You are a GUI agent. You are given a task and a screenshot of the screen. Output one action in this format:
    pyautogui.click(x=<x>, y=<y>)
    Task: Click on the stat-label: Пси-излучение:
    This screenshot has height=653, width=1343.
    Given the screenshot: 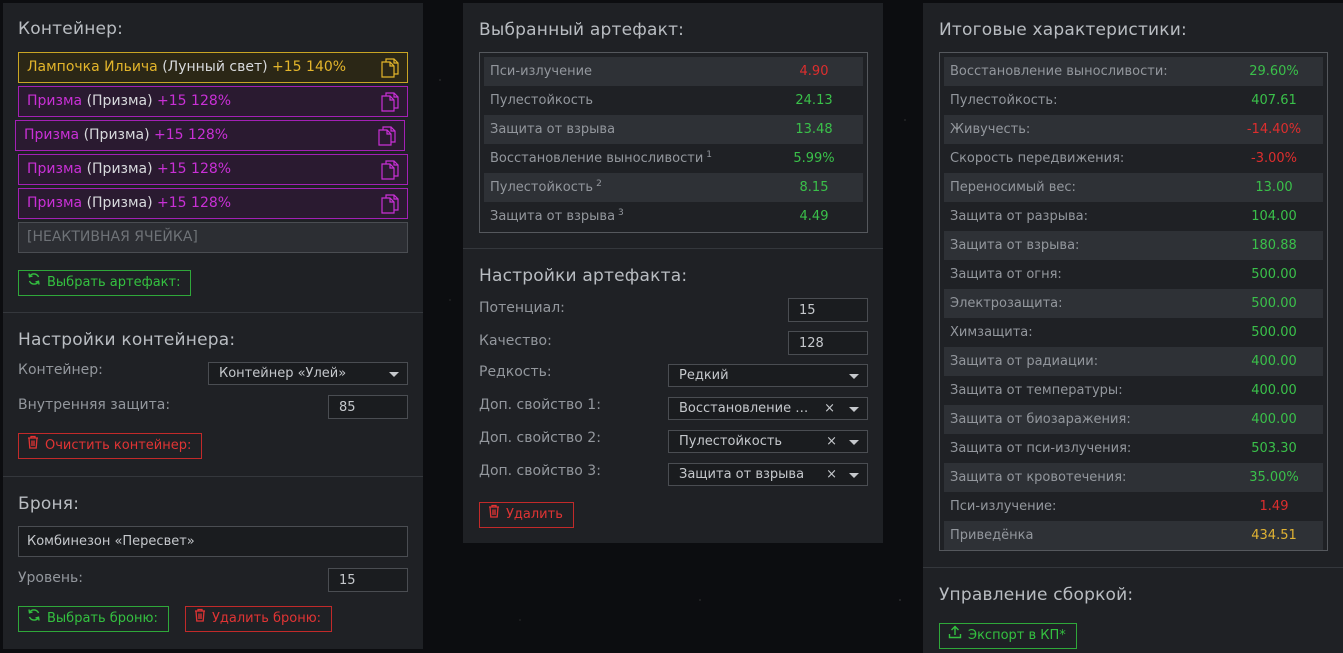 What is the action you would take?
    pyautogui.click(x=1003, y=506)
    